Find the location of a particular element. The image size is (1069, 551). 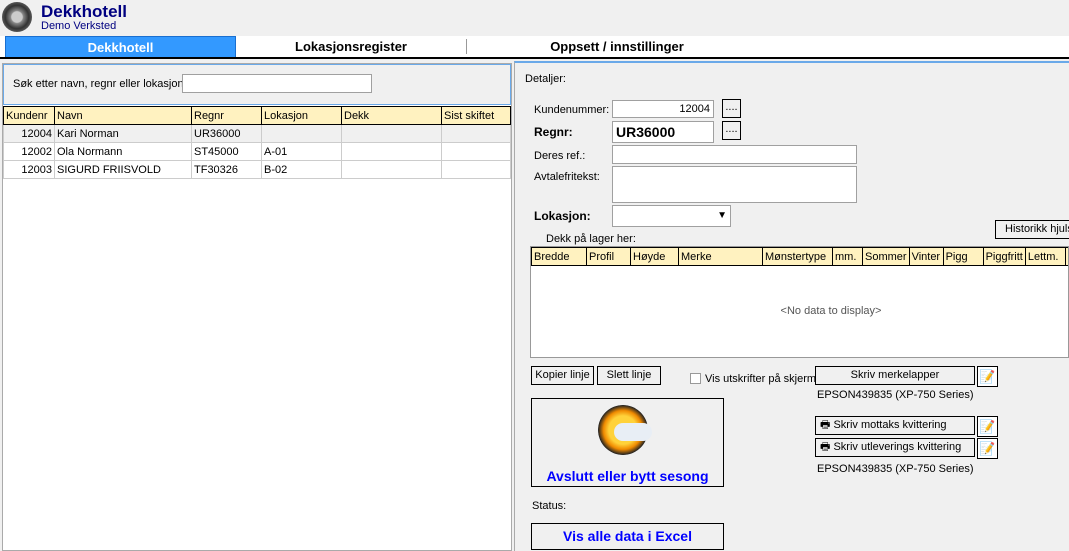

no-data-text: <No data to display> is located at coordinates (831, 311).